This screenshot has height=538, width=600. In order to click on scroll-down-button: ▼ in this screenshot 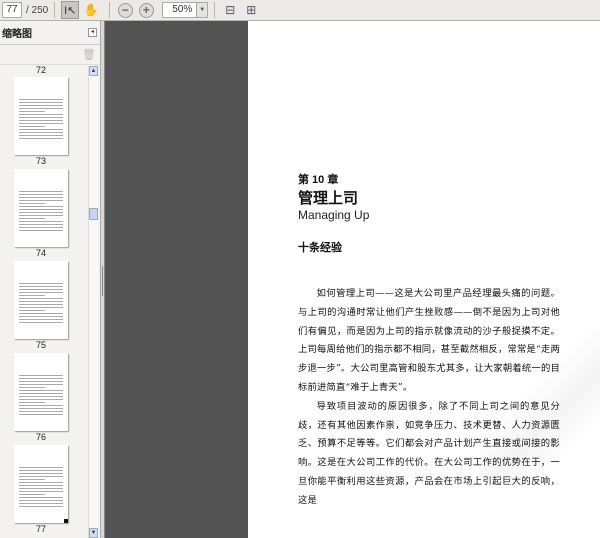, I will do `click(93, 533)`.